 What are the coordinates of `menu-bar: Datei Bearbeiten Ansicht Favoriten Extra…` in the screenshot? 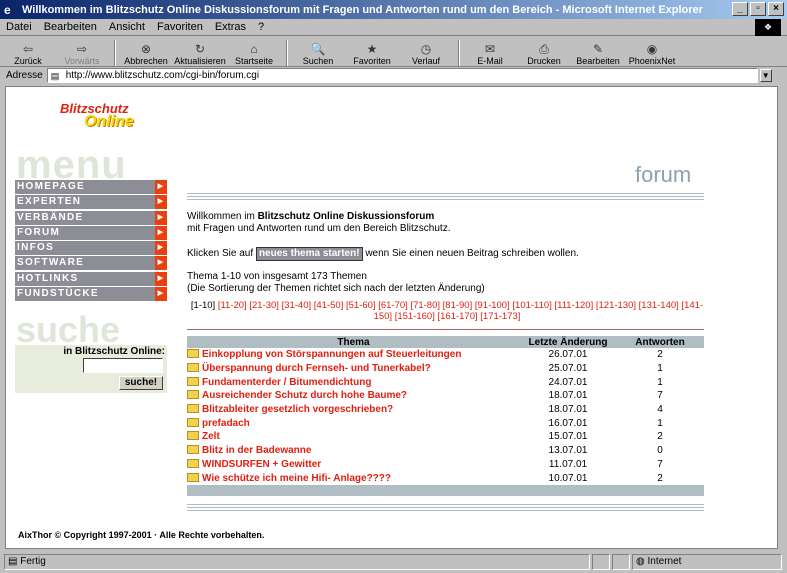 It's located at (393, 27).